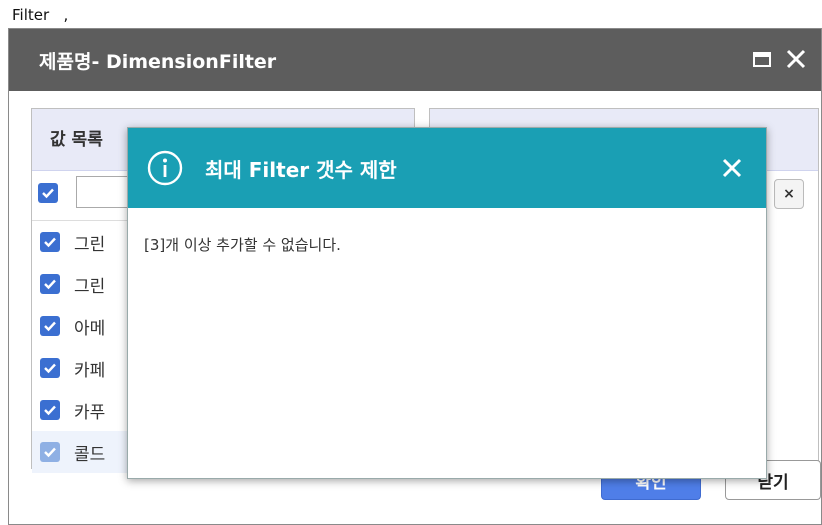  I want to click on select-all-checkbox, so click(48, 193).